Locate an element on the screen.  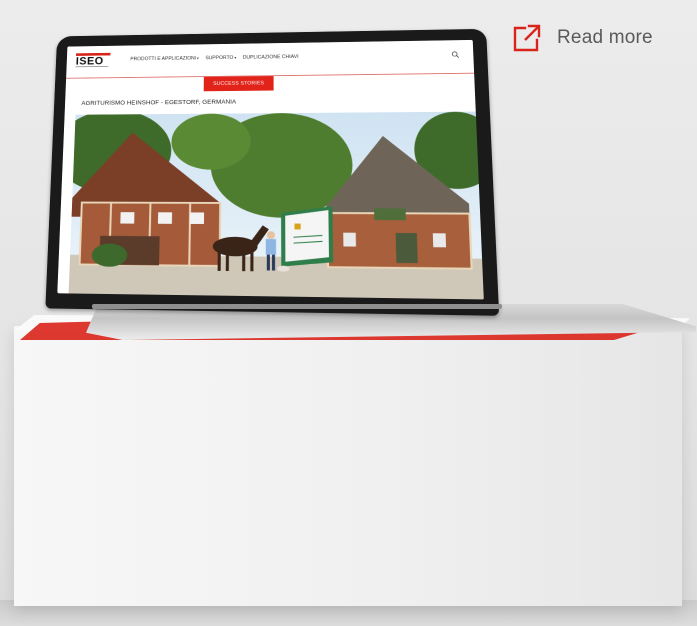
success-stories-button: SUCCESS STORIES is located at coordinates (239, 83).